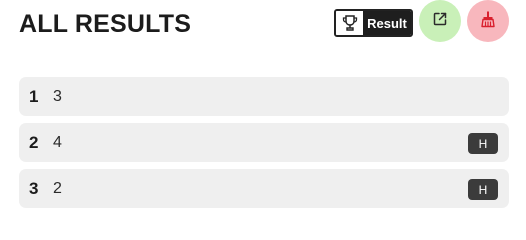  Describe the element at coordinates (349, 23) in the screenshot. I see `trophy-icon` at that location.